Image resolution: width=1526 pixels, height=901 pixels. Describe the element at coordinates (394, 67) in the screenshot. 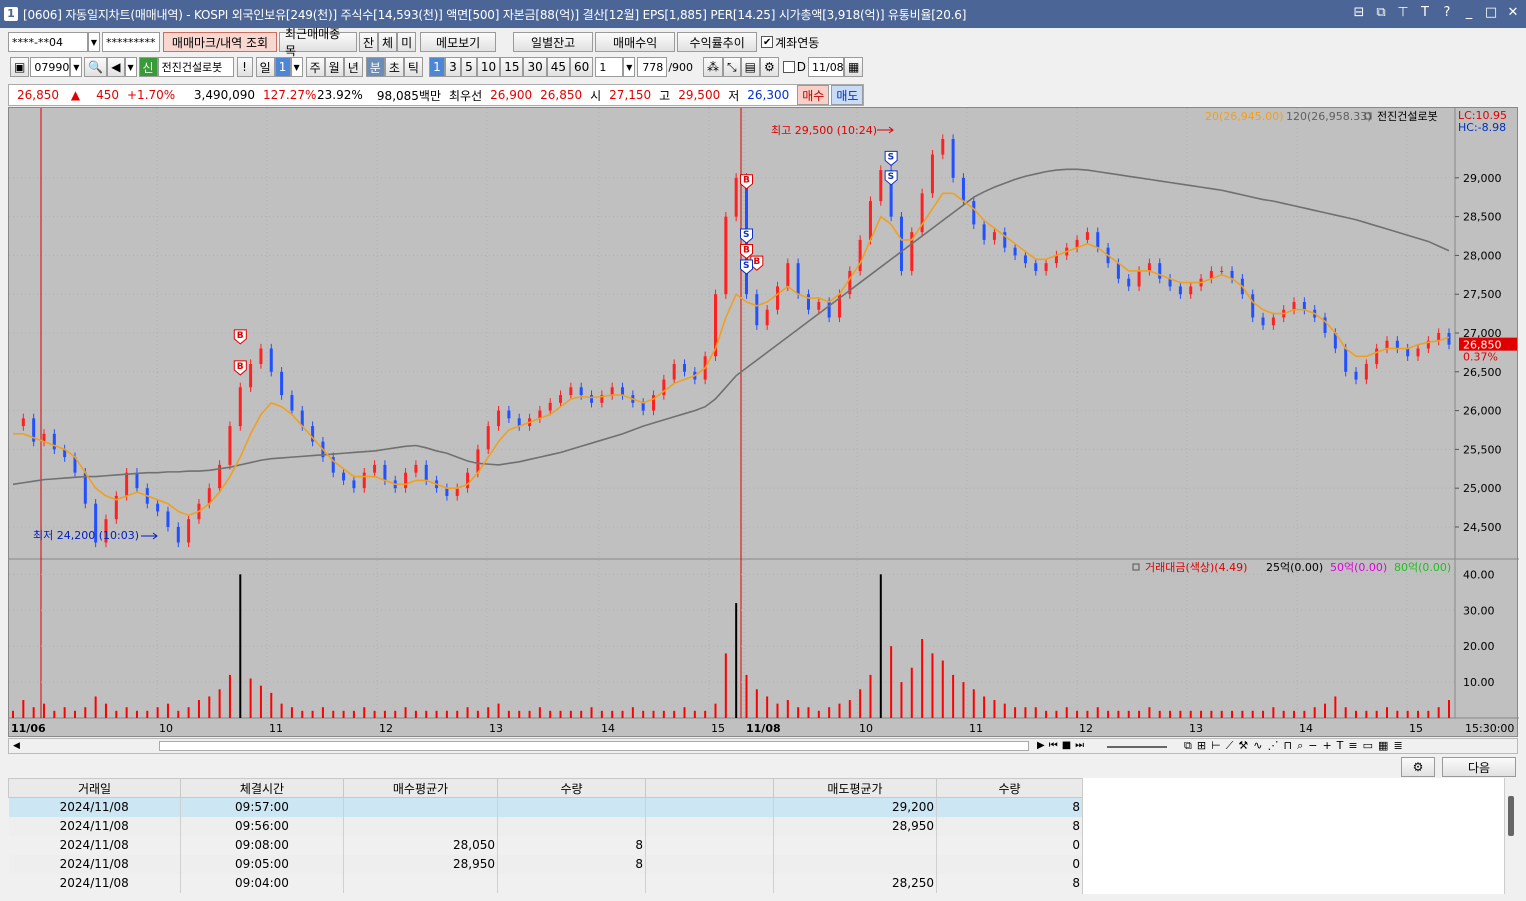

I see `period-second-button: 초` at that location.